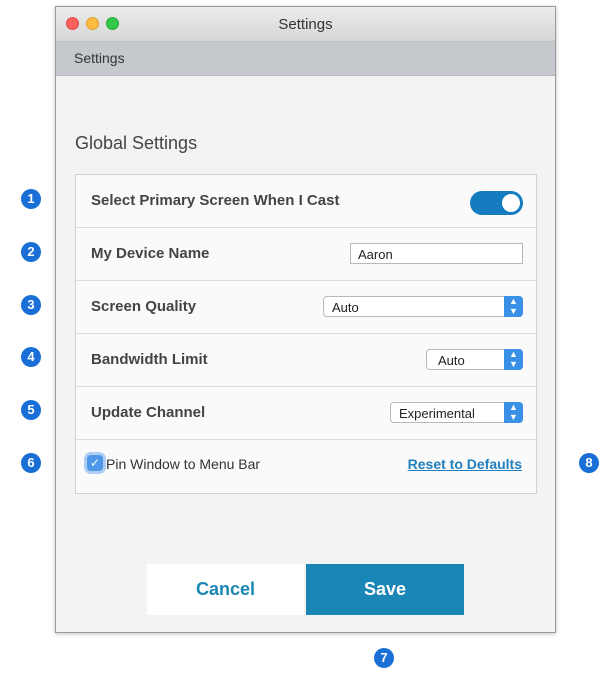 Image resolution: width=600 pixels, height=674 pixels. Describe the element at coordinates (436, 253) in the screenshot. I see `device-name-input: Aaron` at that location.